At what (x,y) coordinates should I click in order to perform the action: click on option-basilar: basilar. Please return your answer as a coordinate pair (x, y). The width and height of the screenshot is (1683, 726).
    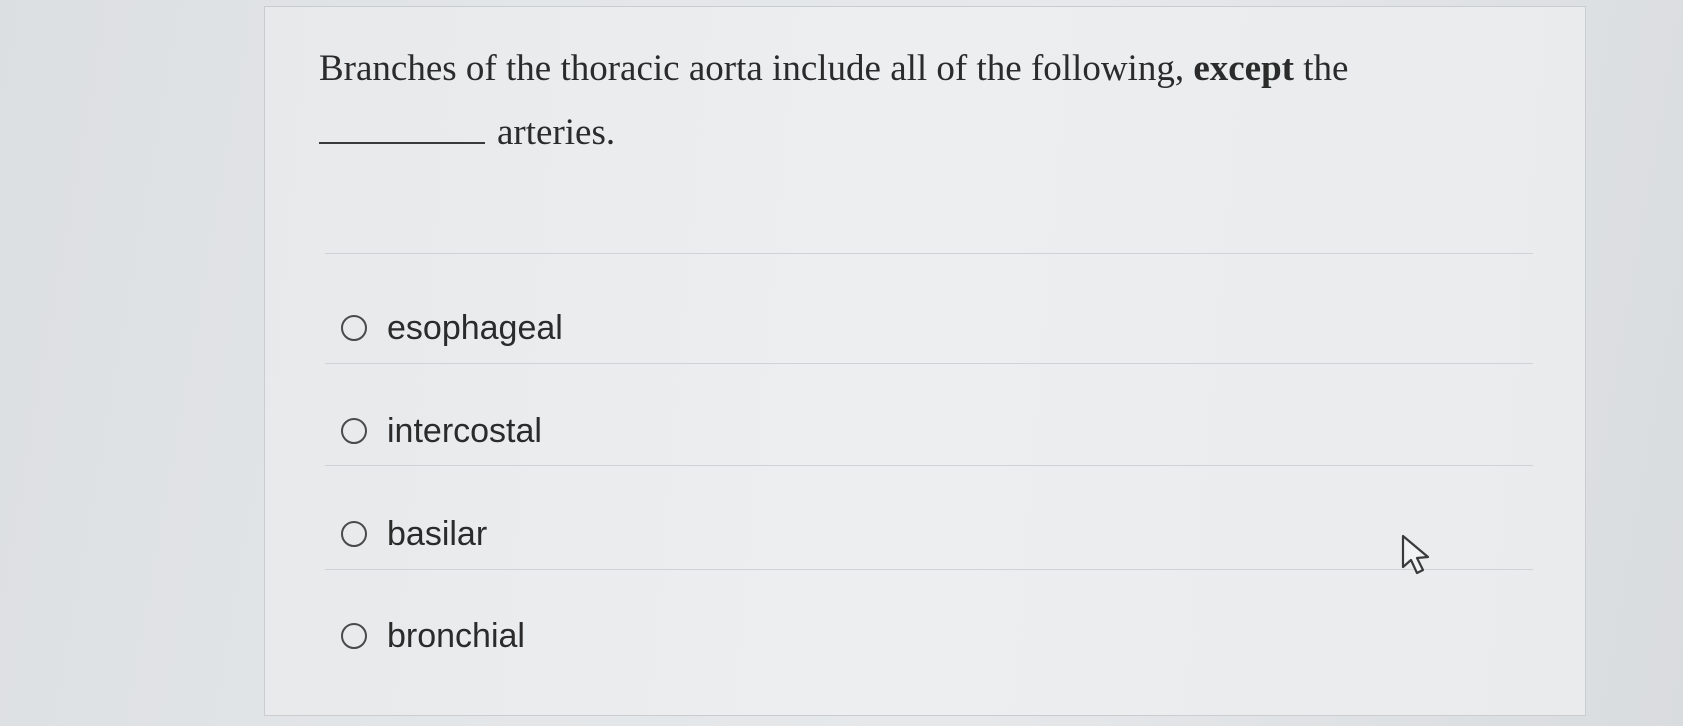
    Looking at the image, I should click on (414, 534).